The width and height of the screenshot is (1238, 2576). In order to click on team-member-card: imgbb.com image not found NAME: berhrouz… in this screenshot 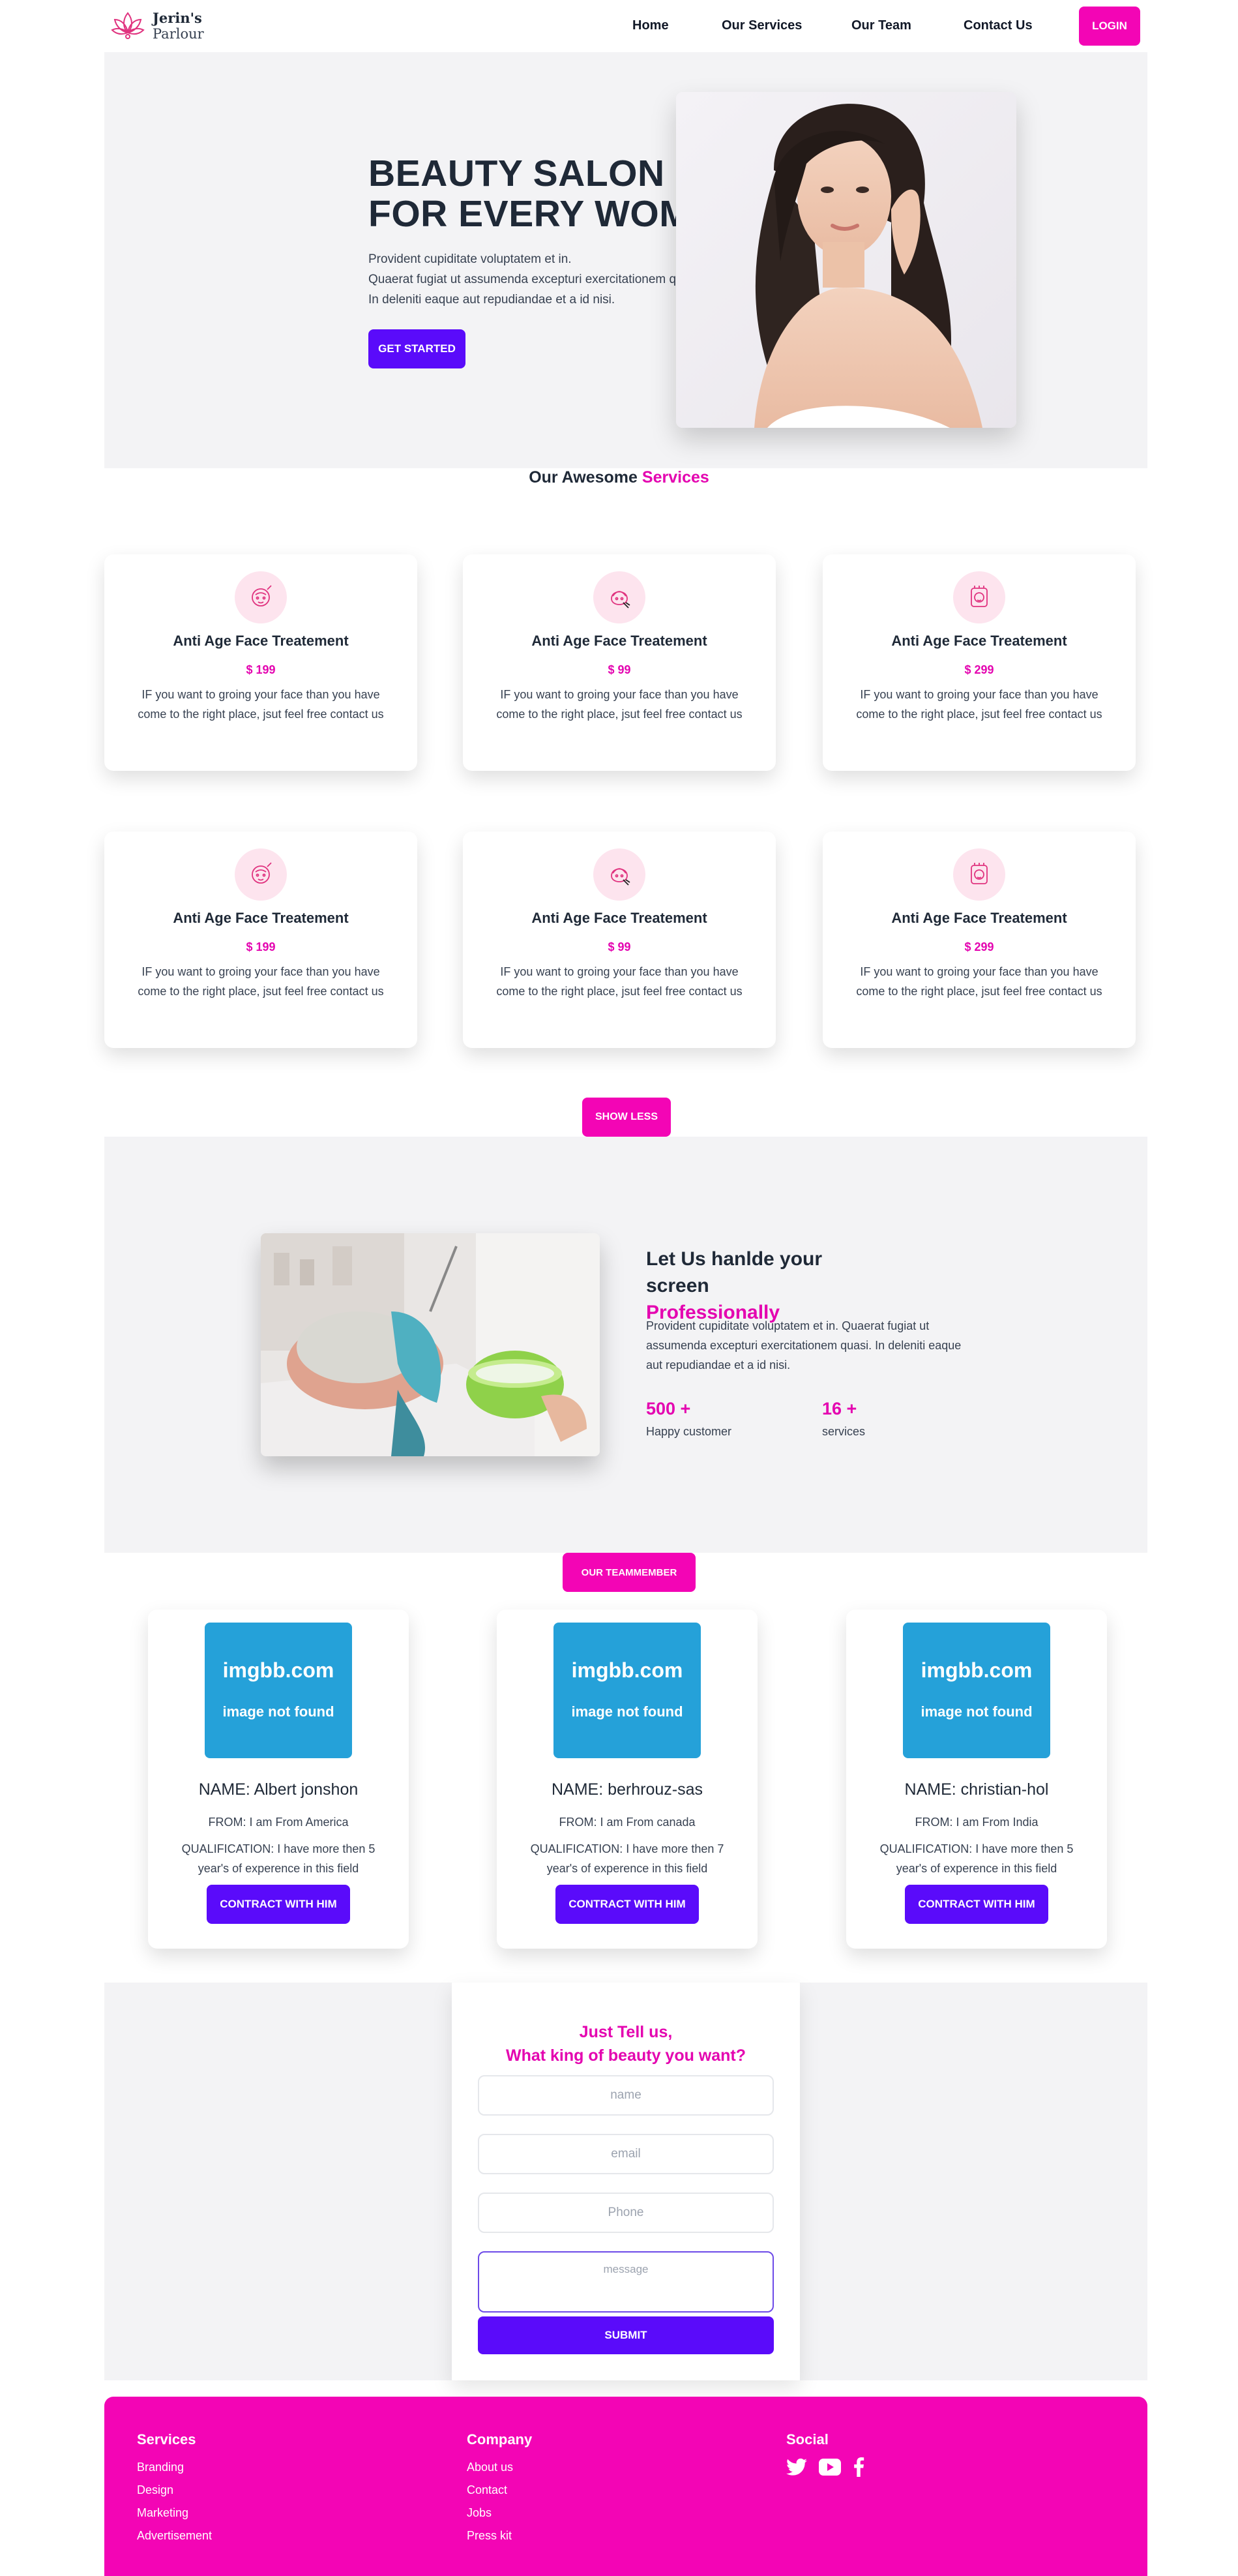, I will do `click(627, 1779)`.